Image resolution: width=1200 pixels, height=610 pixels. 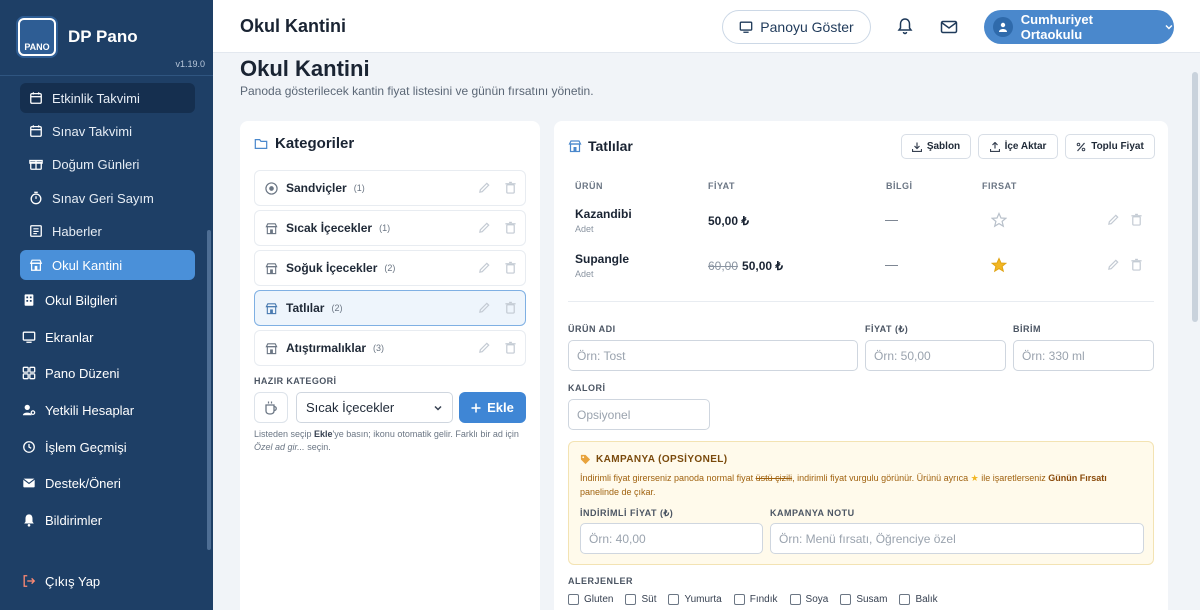 I want to click on show-pano-button: Panoyu Göster, so click(x=796, y=27).